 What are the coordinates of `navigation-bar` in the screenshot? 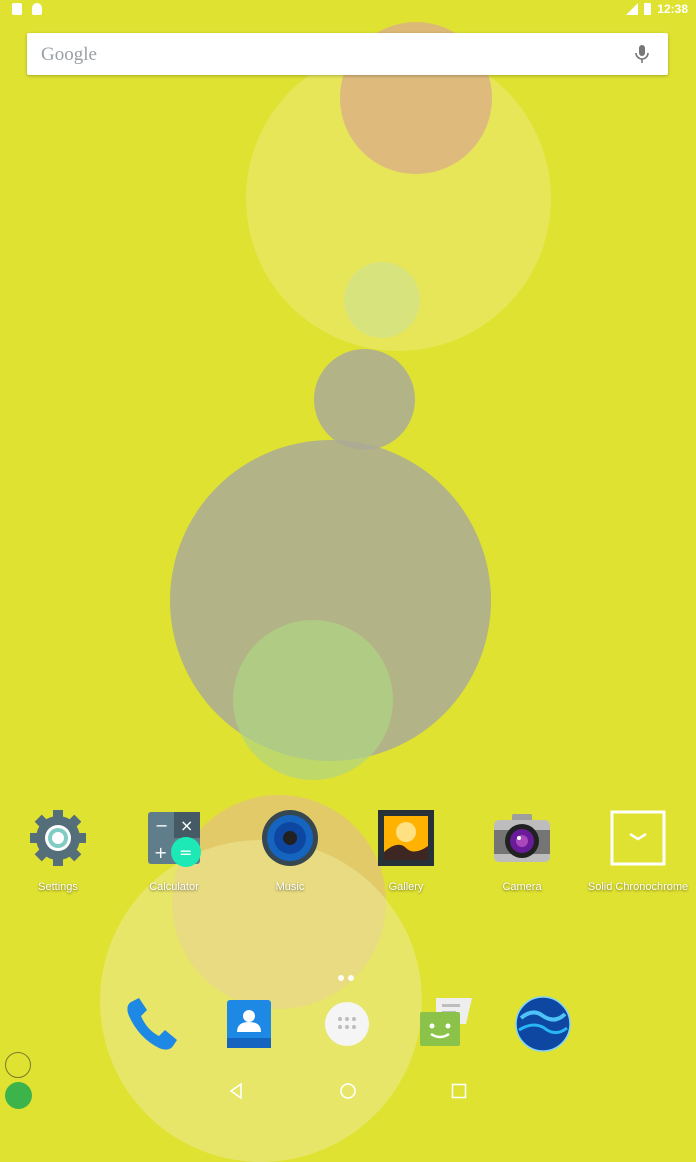 It's located at (348, 1089).